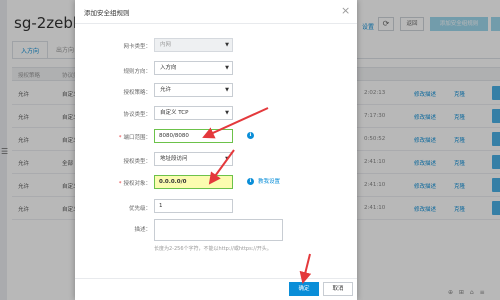 This screenshot has width=500, height=300. I want to click on dialog-footer-divider, so click(216, 278).